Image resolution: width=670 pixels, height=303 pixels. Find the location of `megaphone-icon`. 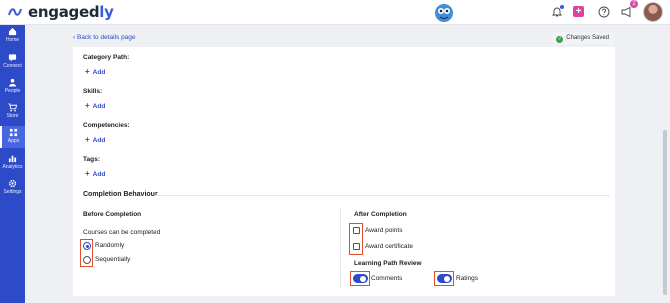

megaphone-icon is located at coordinates (626, 12).